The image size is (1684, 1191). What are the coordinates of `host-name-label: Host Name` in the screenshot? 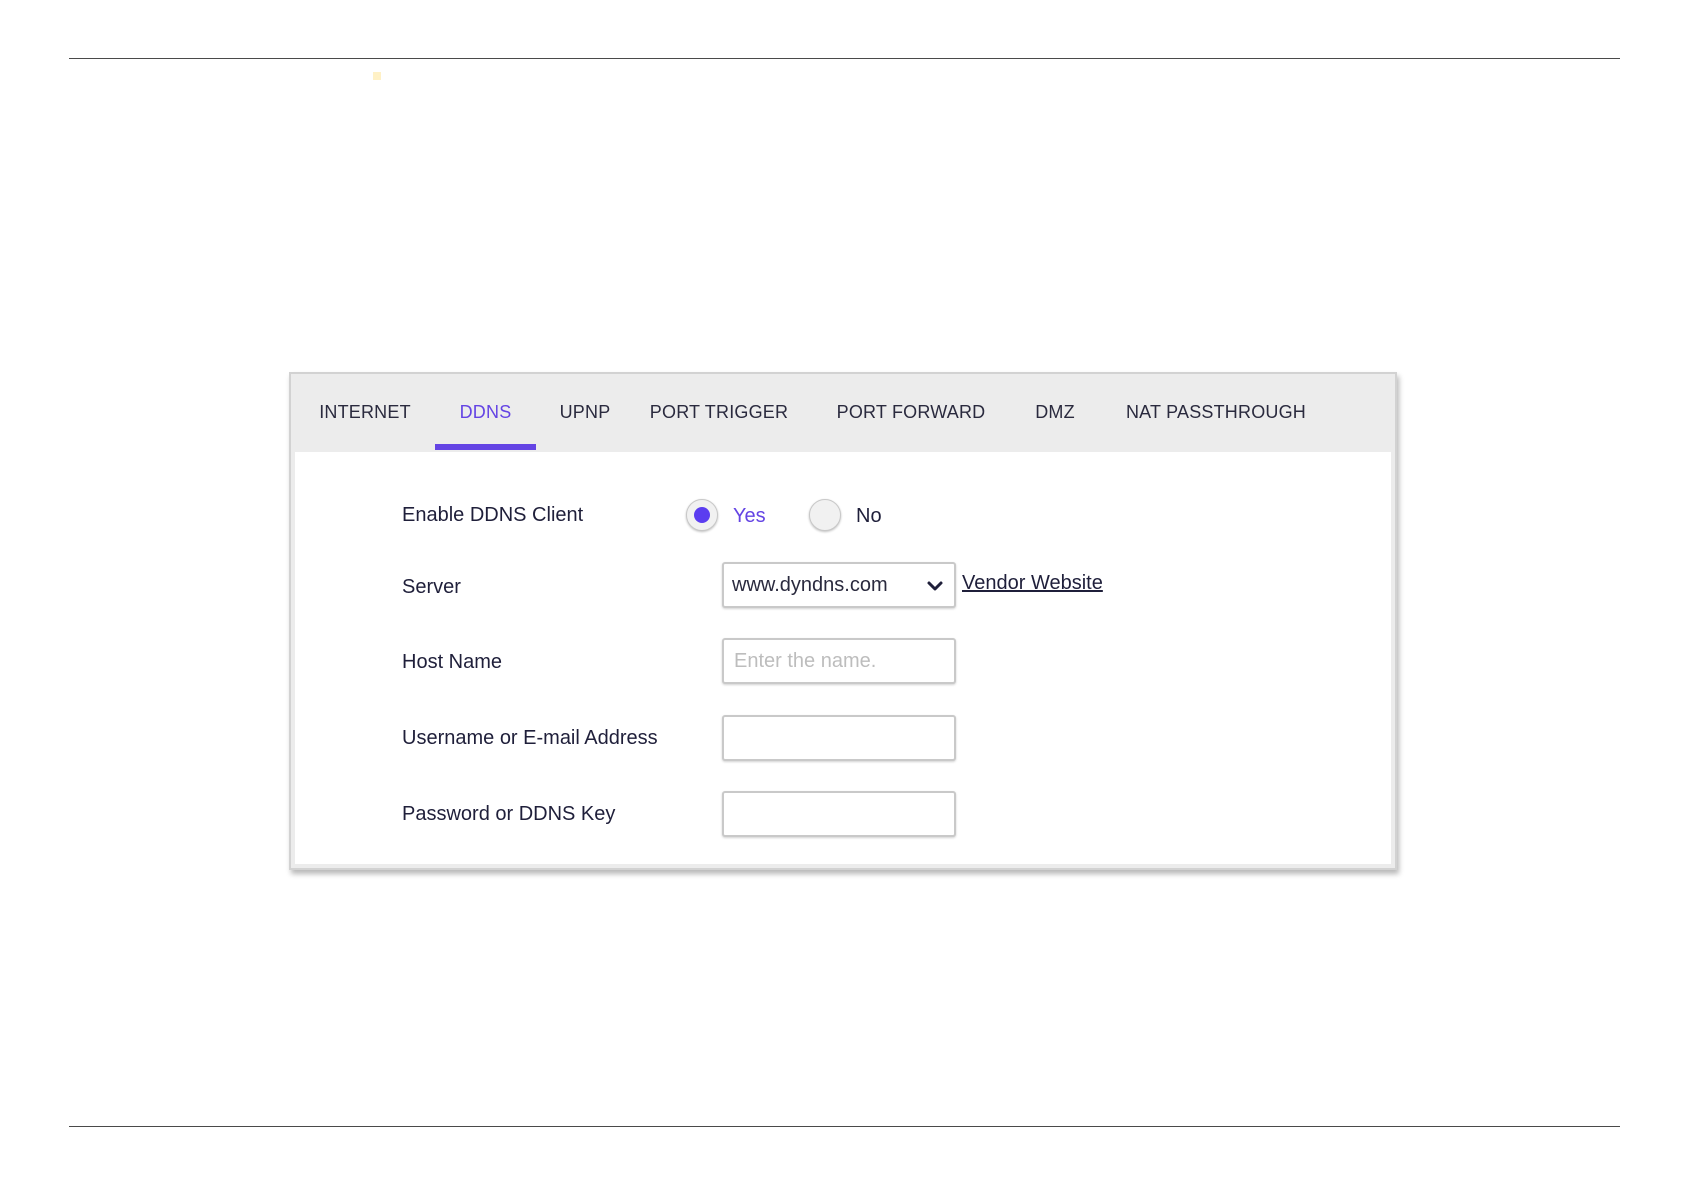 It's located at (452, 662).